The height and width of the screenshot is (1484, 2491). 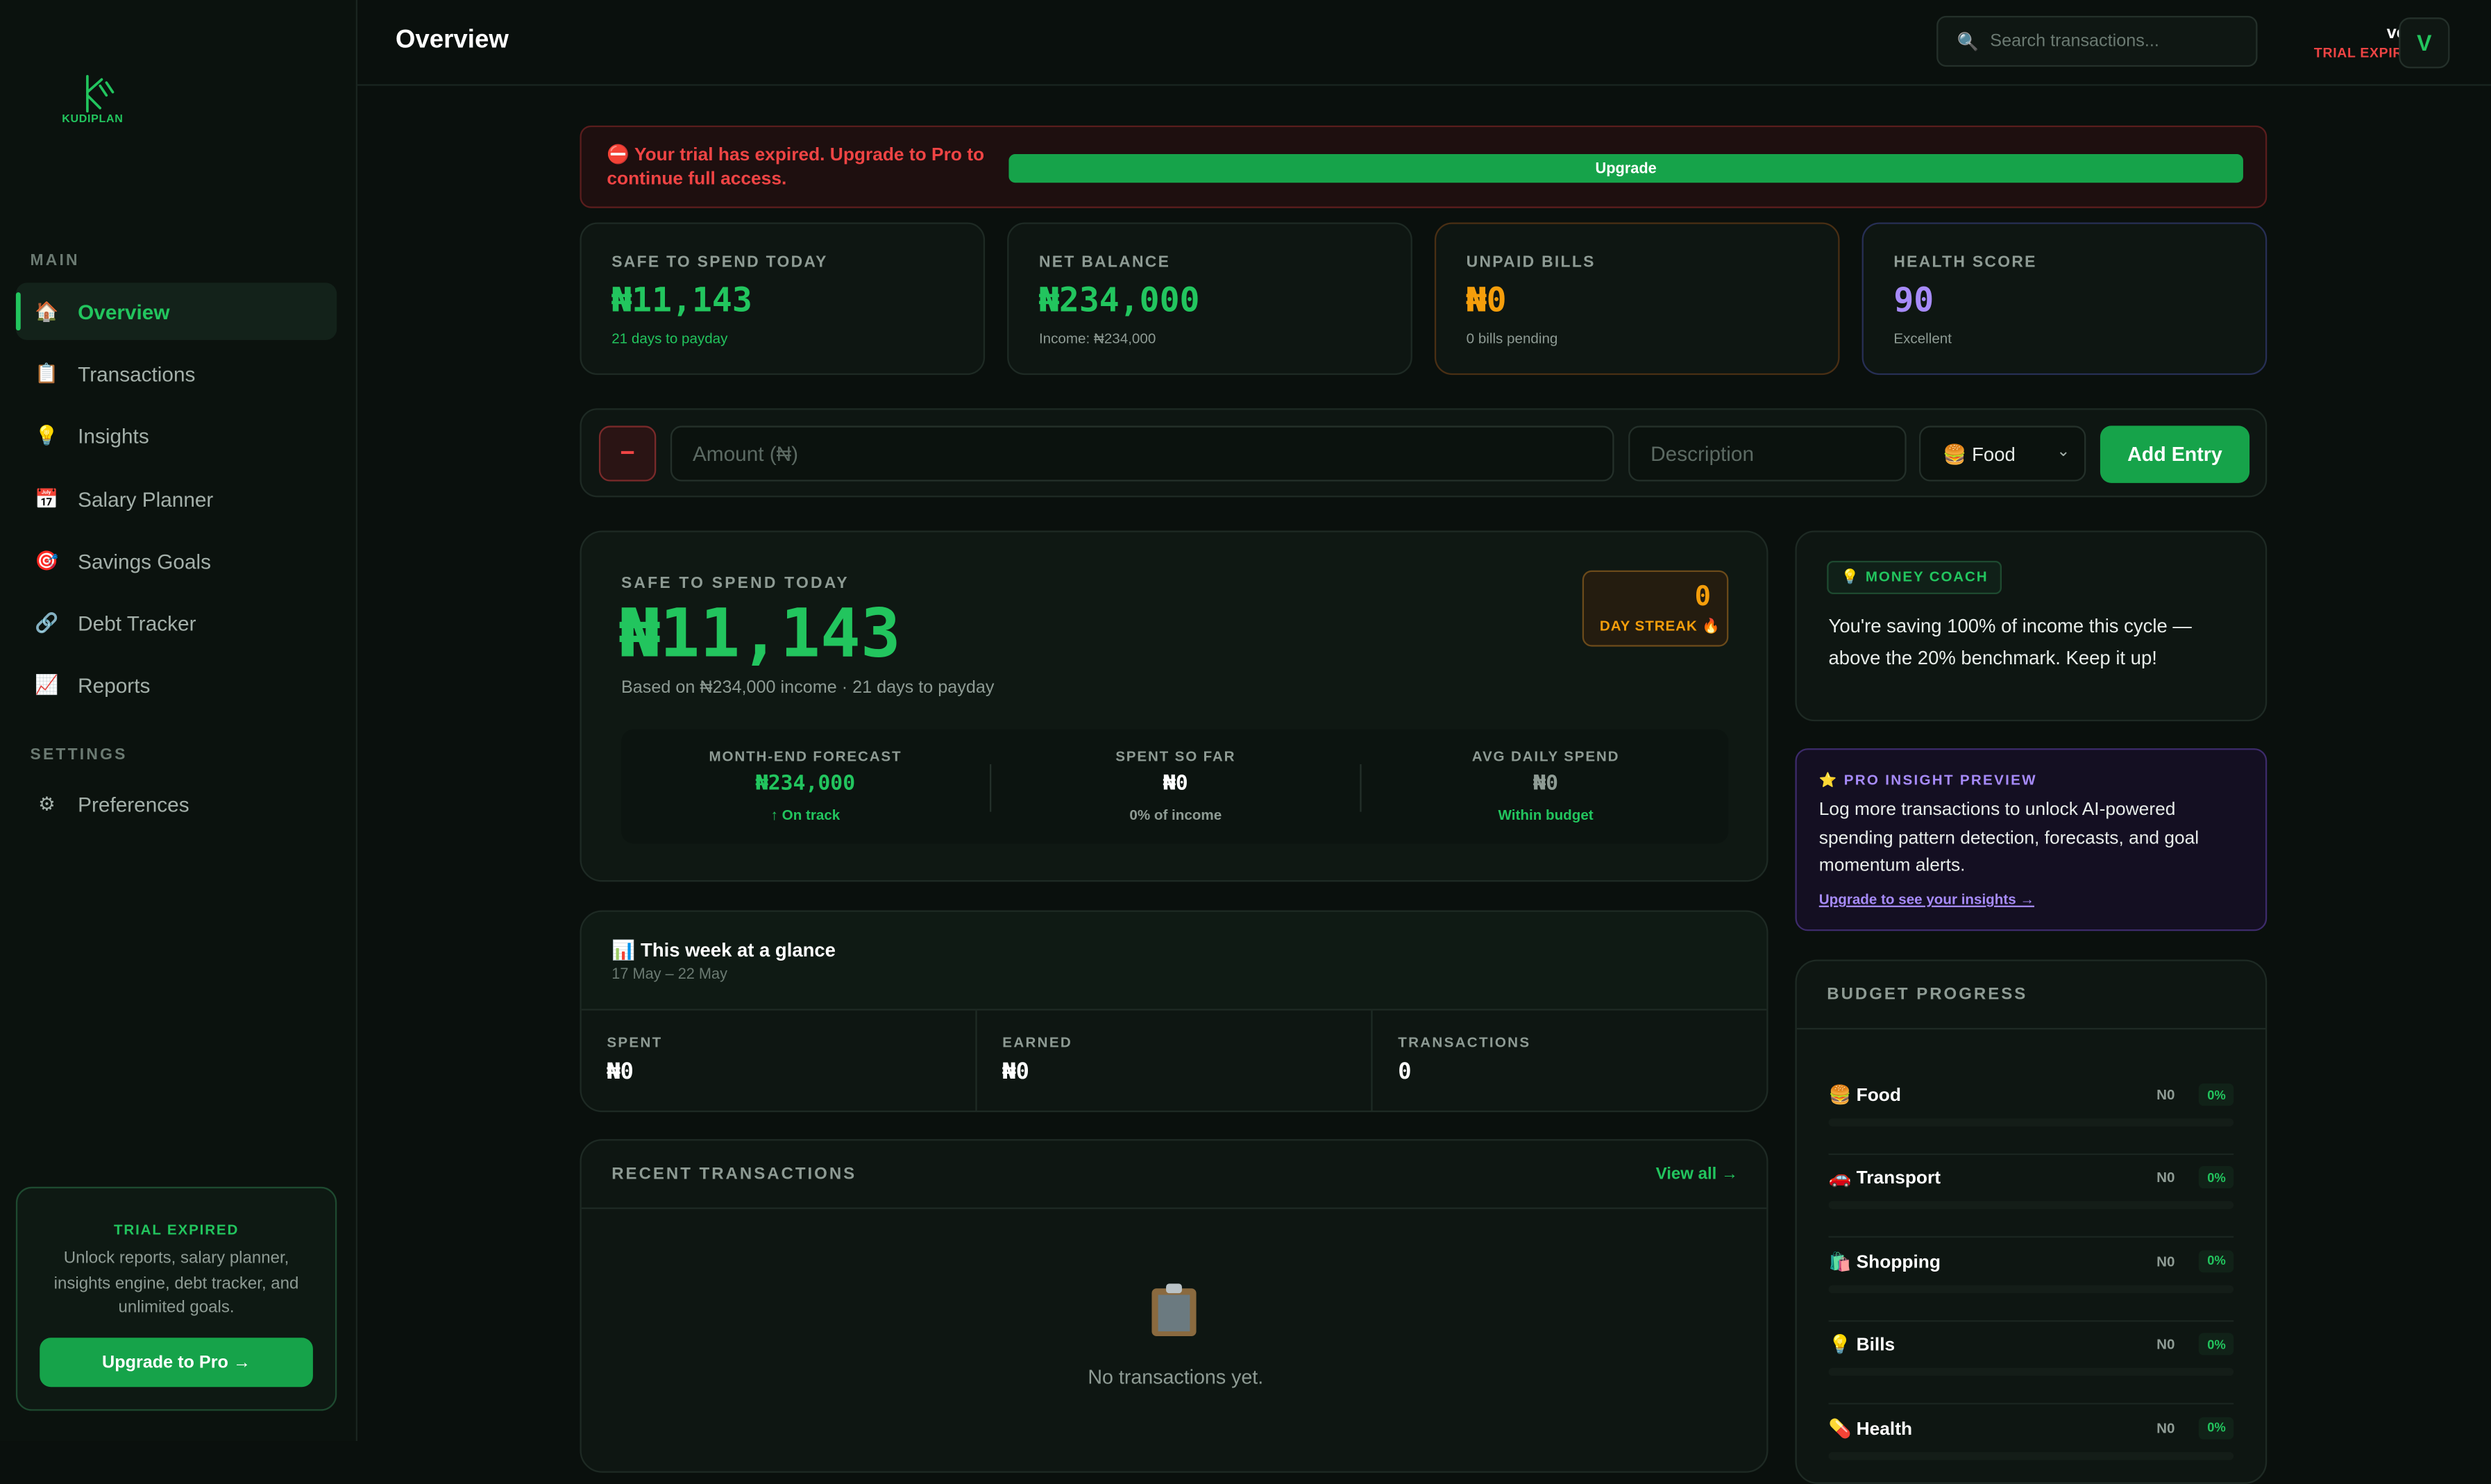 I want to click on week-stat-label: SPENT, so click(x=635, y=1042).